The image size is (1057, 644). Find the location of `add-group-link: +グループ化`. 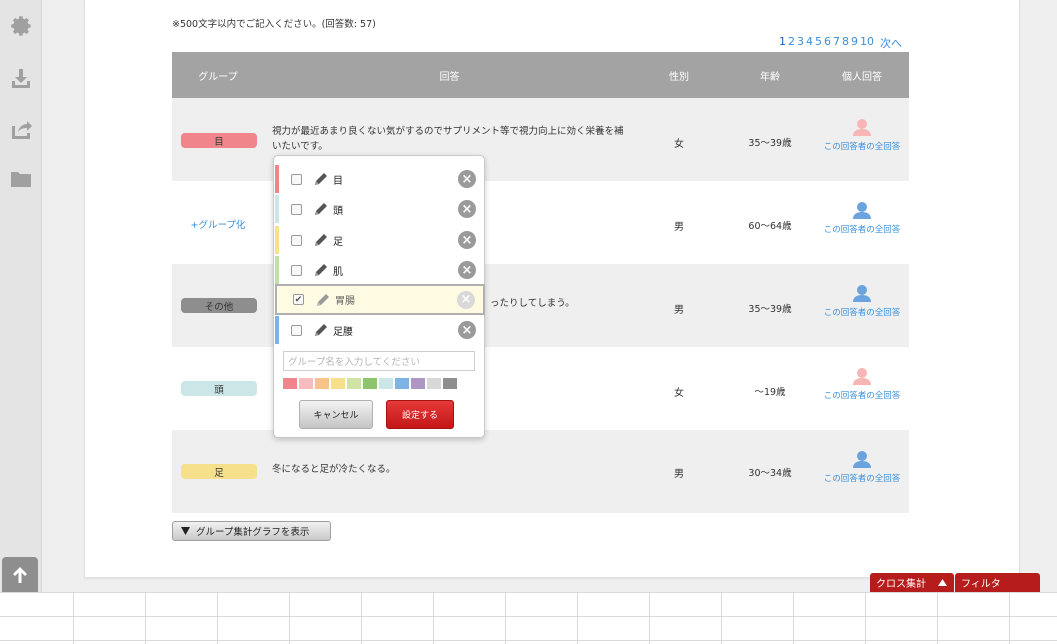

add-group-link: +グループ化 is located at coordinates (218, 224).